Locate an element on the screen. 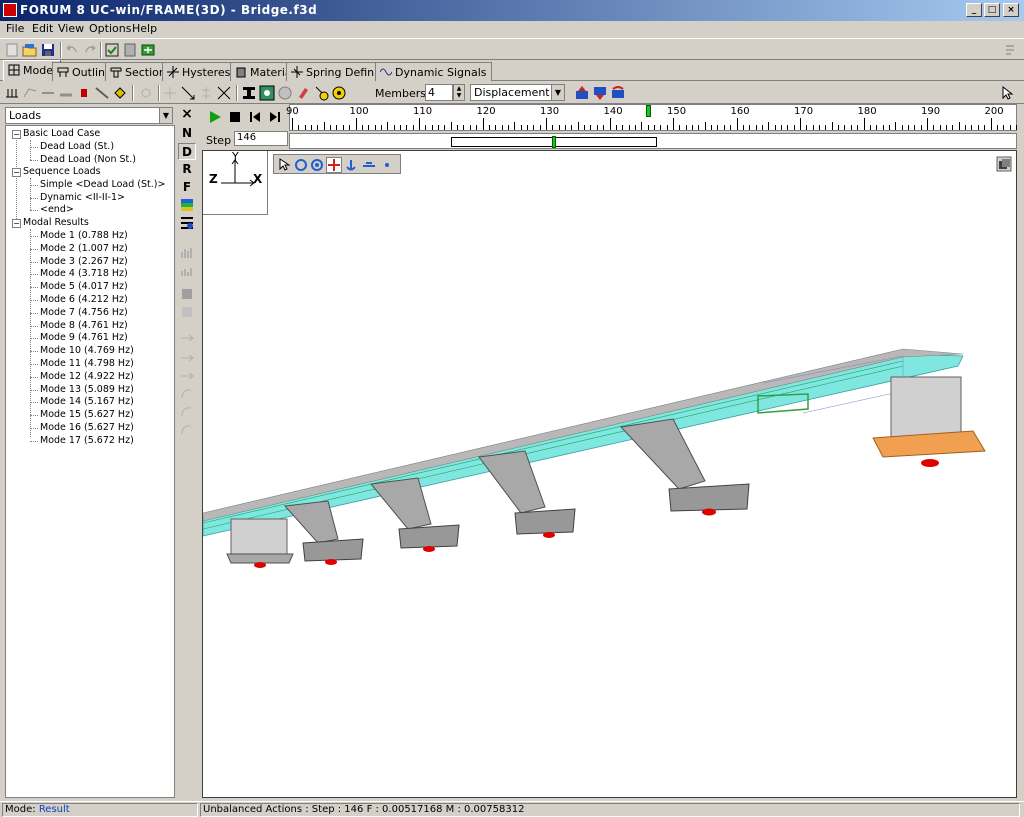  loads-select: Loads ▼ is located at coordinates (89, 115).